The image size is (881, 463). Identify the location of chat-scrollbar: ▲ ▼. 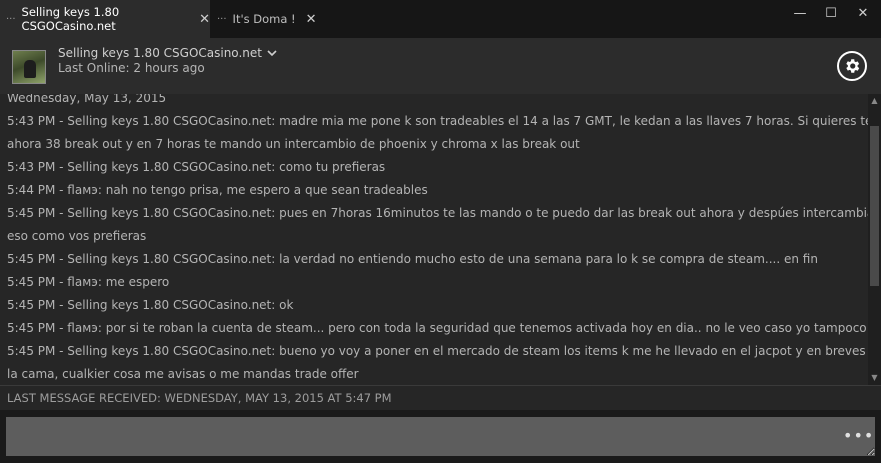
(874, 239).